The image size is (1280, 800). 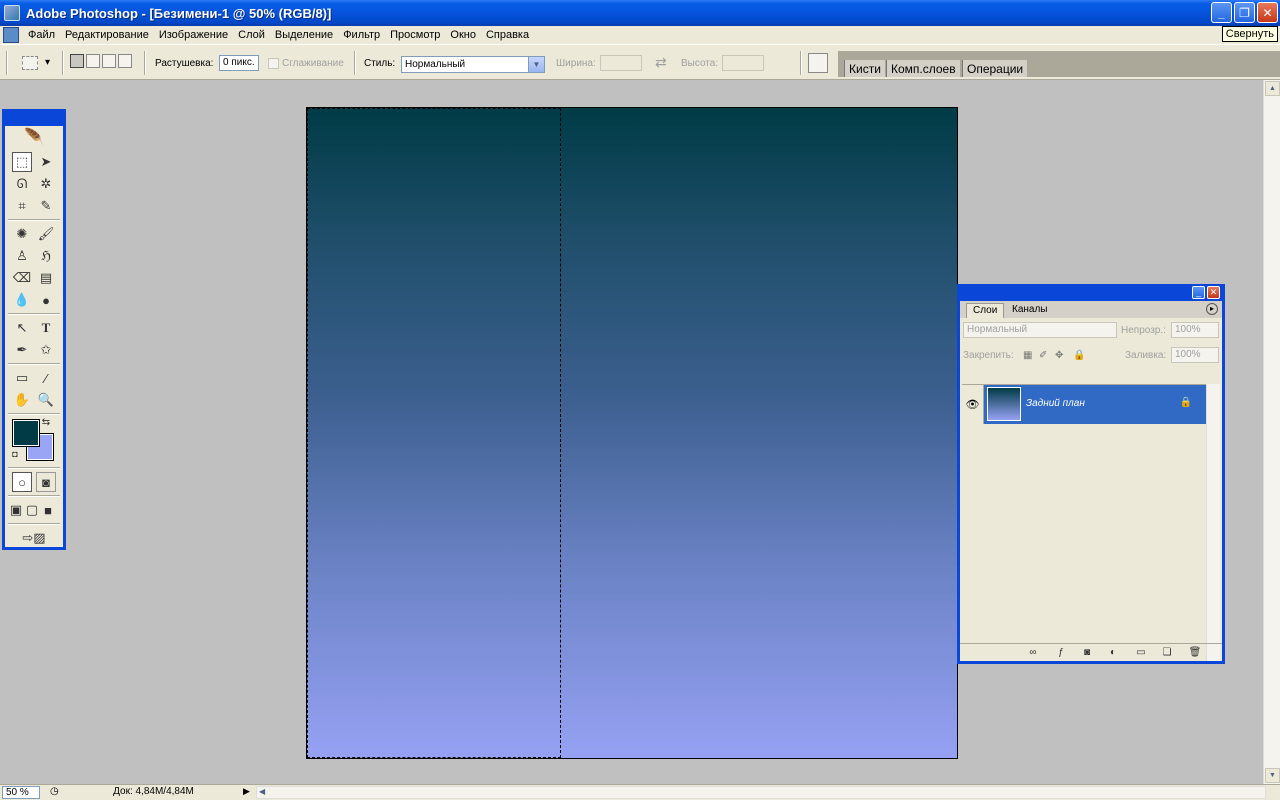 I want to click on new-selection-icon, so click(x=77, y=61).